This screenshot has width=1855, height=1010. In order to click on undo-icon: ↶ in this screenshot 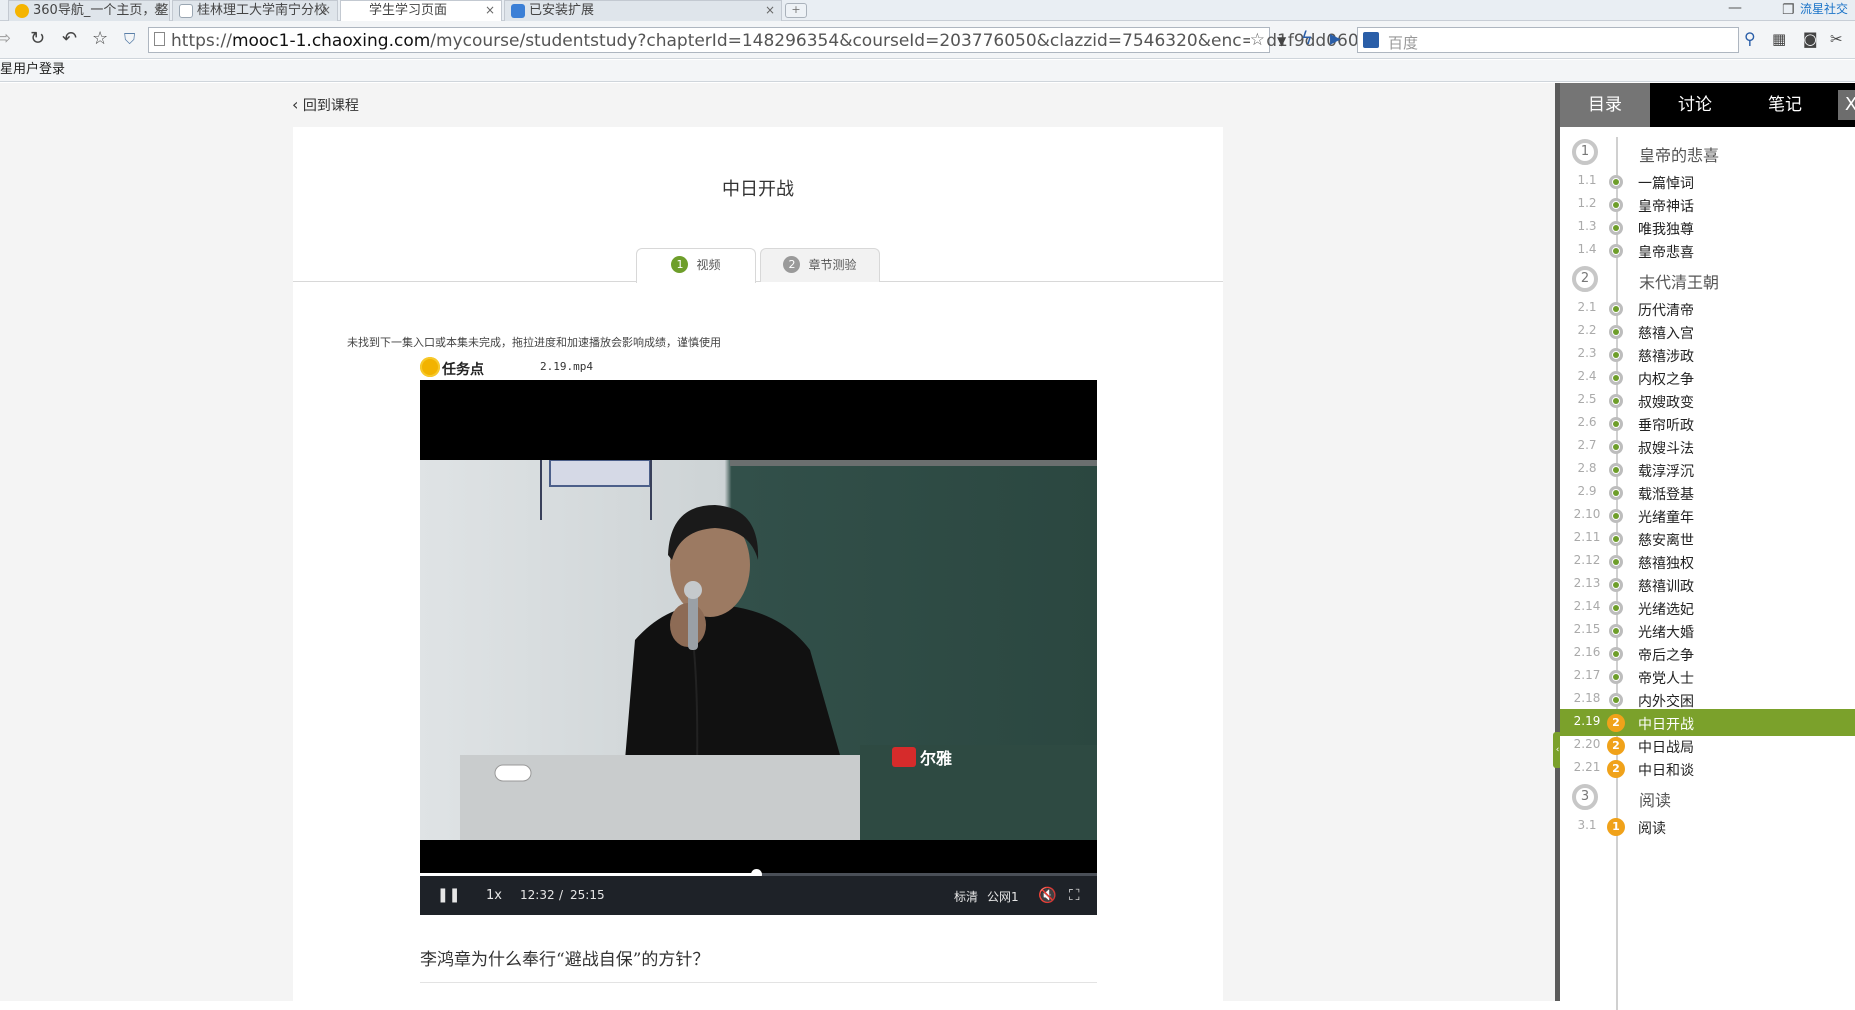, I will do `click(69, 39)`.